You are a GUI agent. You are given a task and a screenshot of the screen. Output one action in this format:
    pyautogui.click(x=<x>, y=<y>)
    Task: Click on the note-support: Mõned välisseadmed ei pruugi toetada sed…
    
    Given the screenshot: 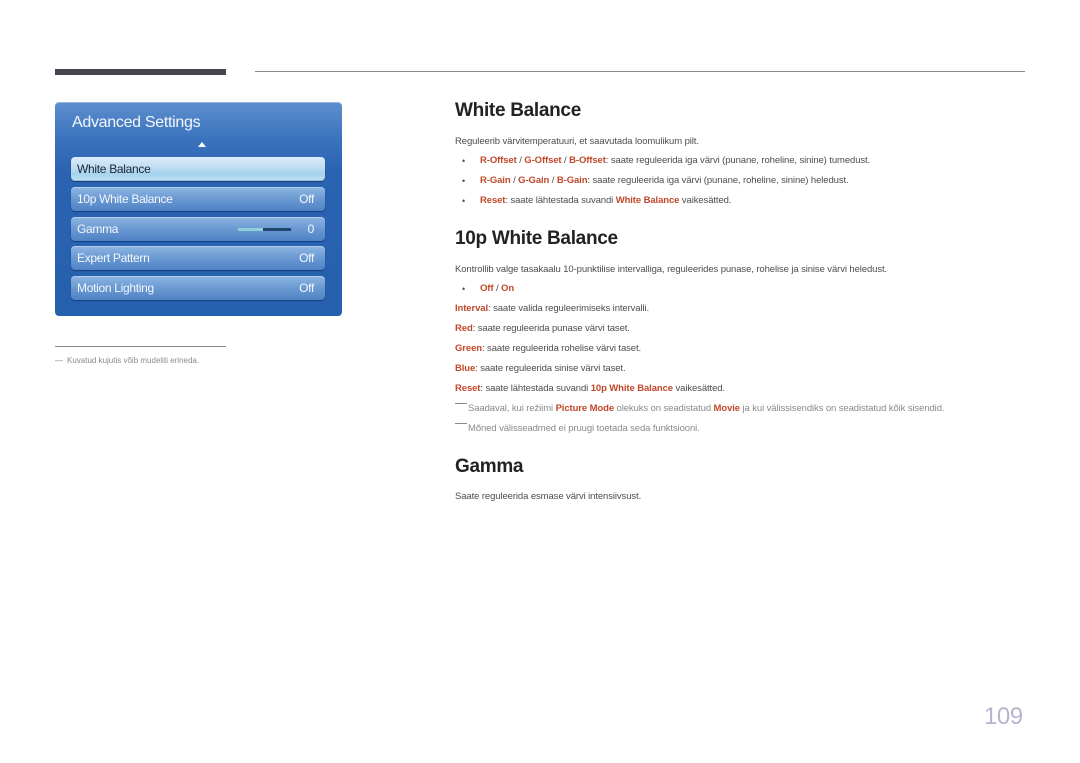 What is the action you would take?
    pyautogui.click(x=577, y=428)
    